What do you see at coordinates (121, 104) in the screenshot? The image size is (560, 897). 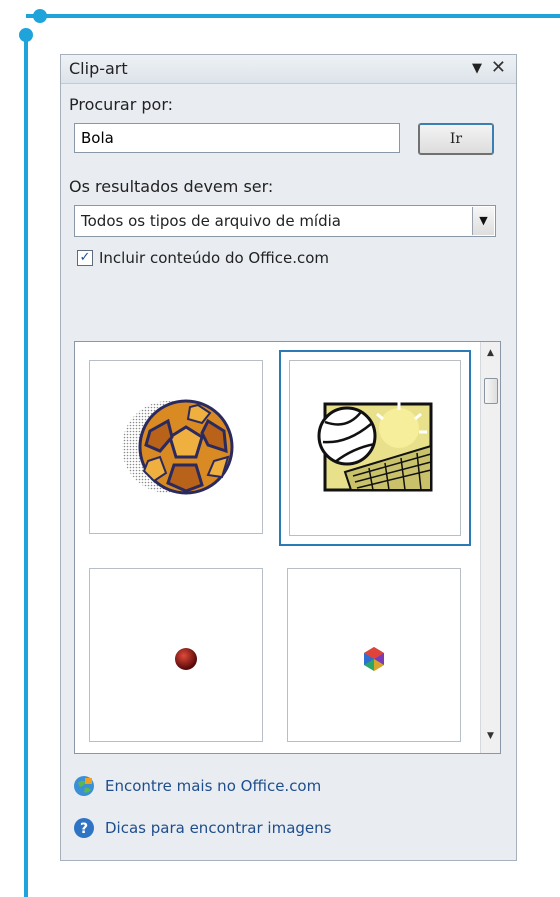 I see `search-label: Procurar por:` at bounding box center [121, 104].